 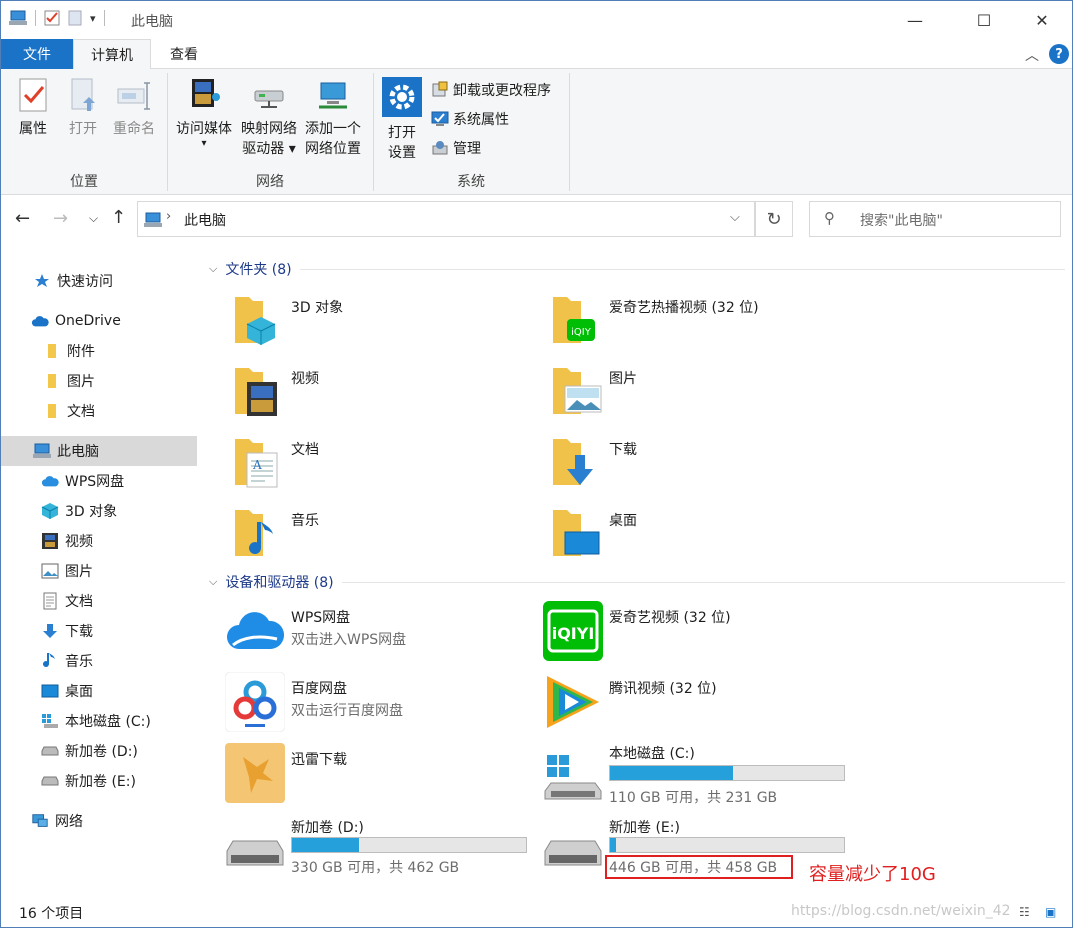 What do you see at coordinates (381, 537) in the screenshot?
I see `folder-music: 音乐` at bounding box center [381, 537].